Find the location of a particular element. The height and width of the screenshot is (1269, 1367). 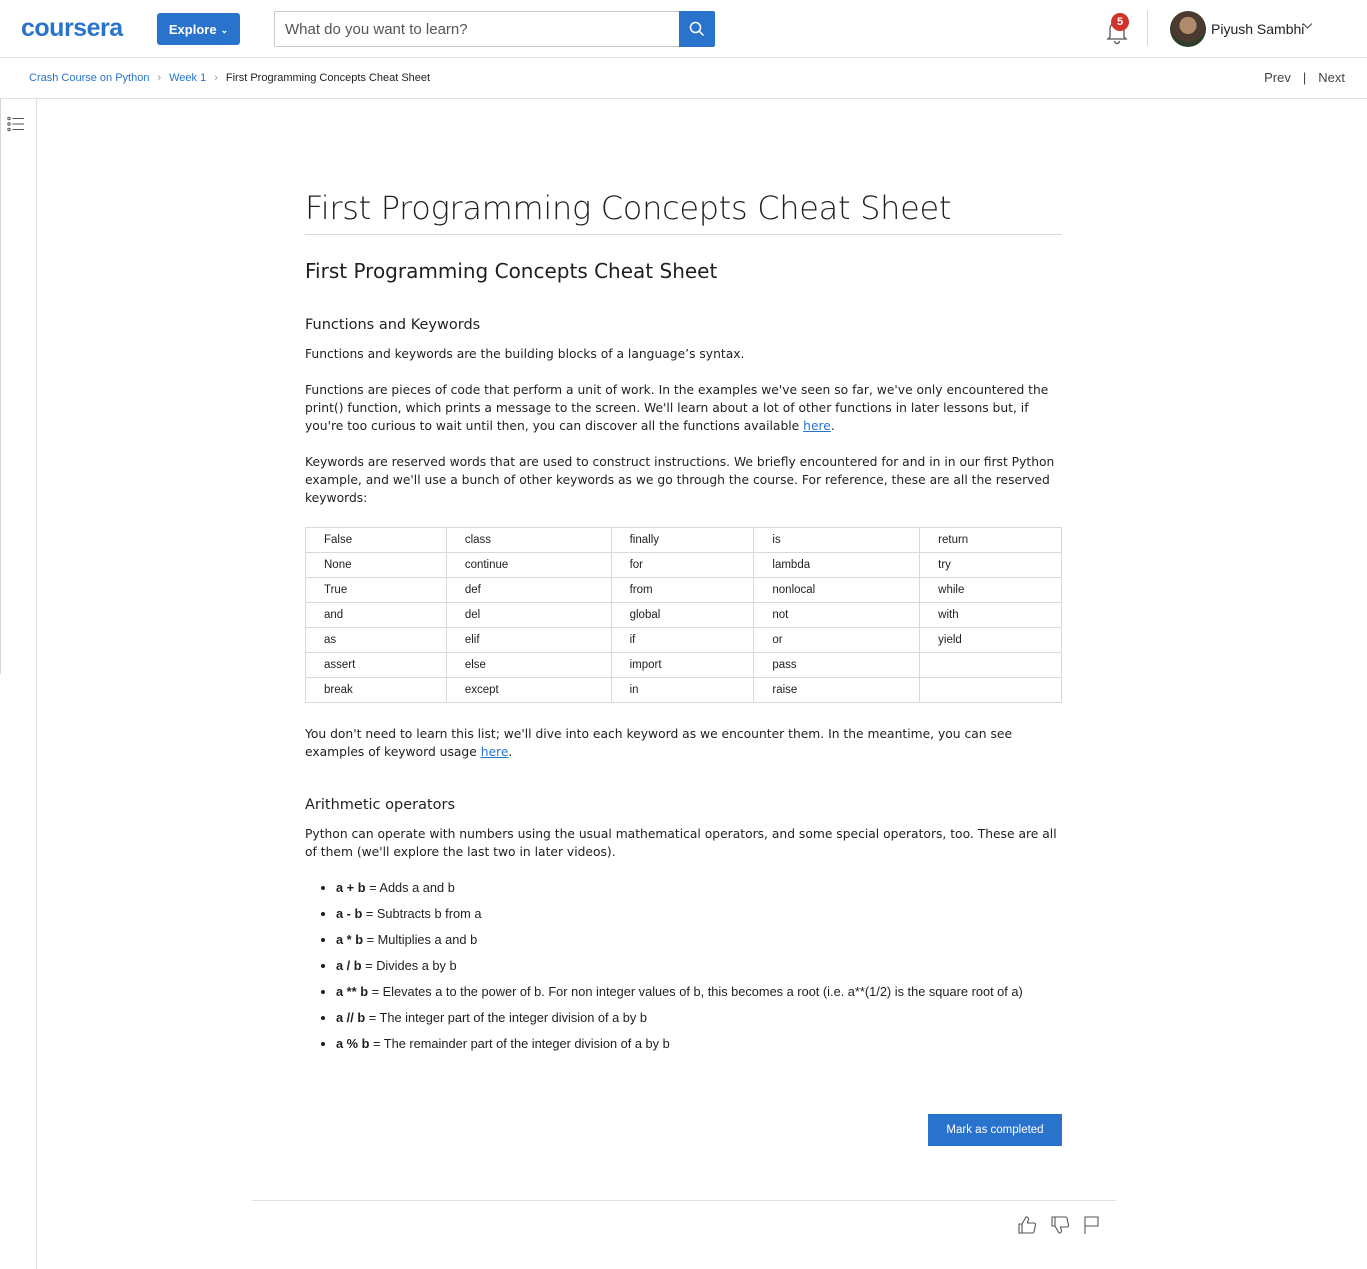

keyword-cell: try is located at coordinates (990, 565).